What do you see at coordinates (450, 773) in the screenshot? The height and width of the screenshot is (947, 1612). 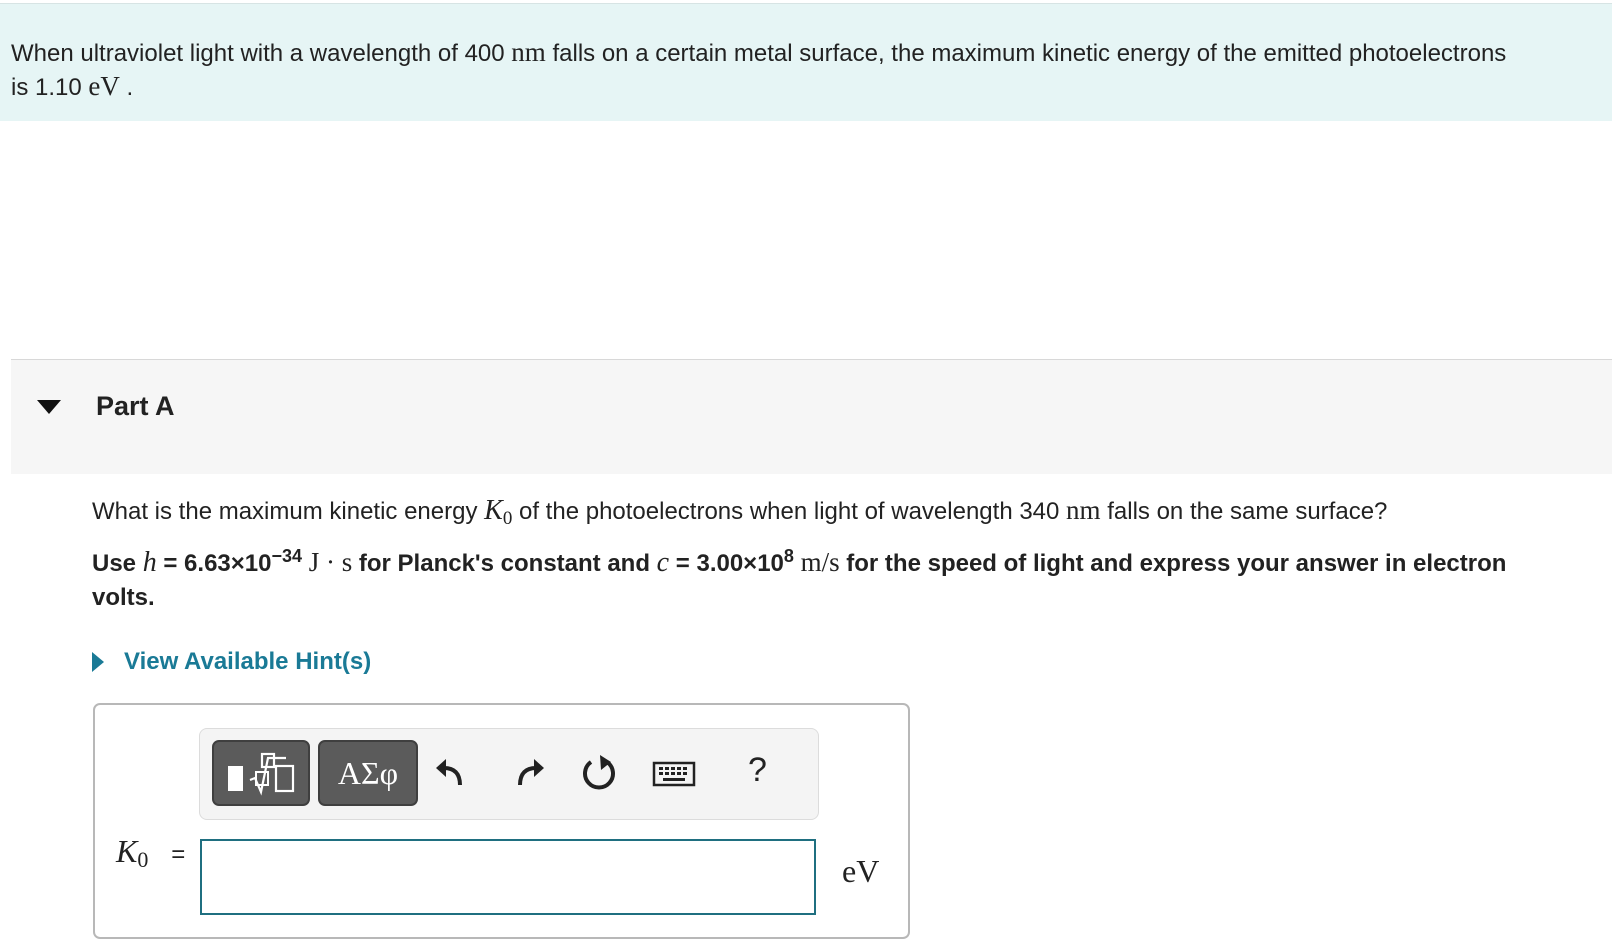 I see `undo-icon` at bounding box center [450, 773].